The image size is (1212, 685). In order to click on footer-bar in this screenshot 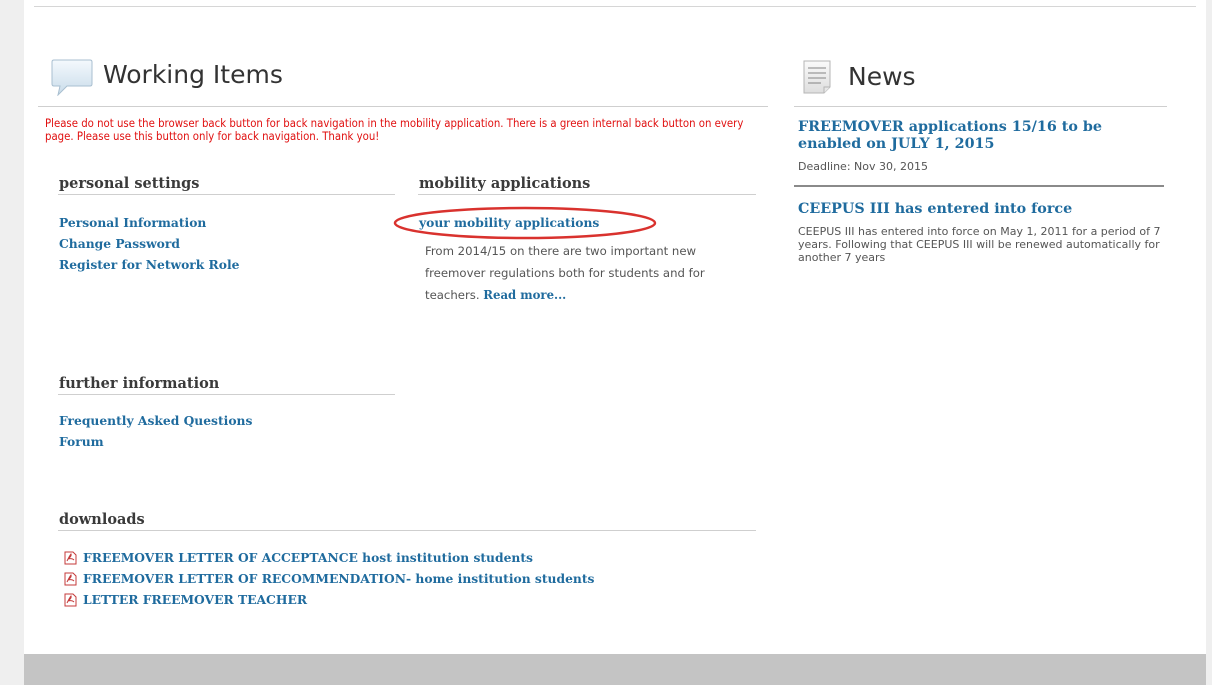, I will do `click(615, 669)`.